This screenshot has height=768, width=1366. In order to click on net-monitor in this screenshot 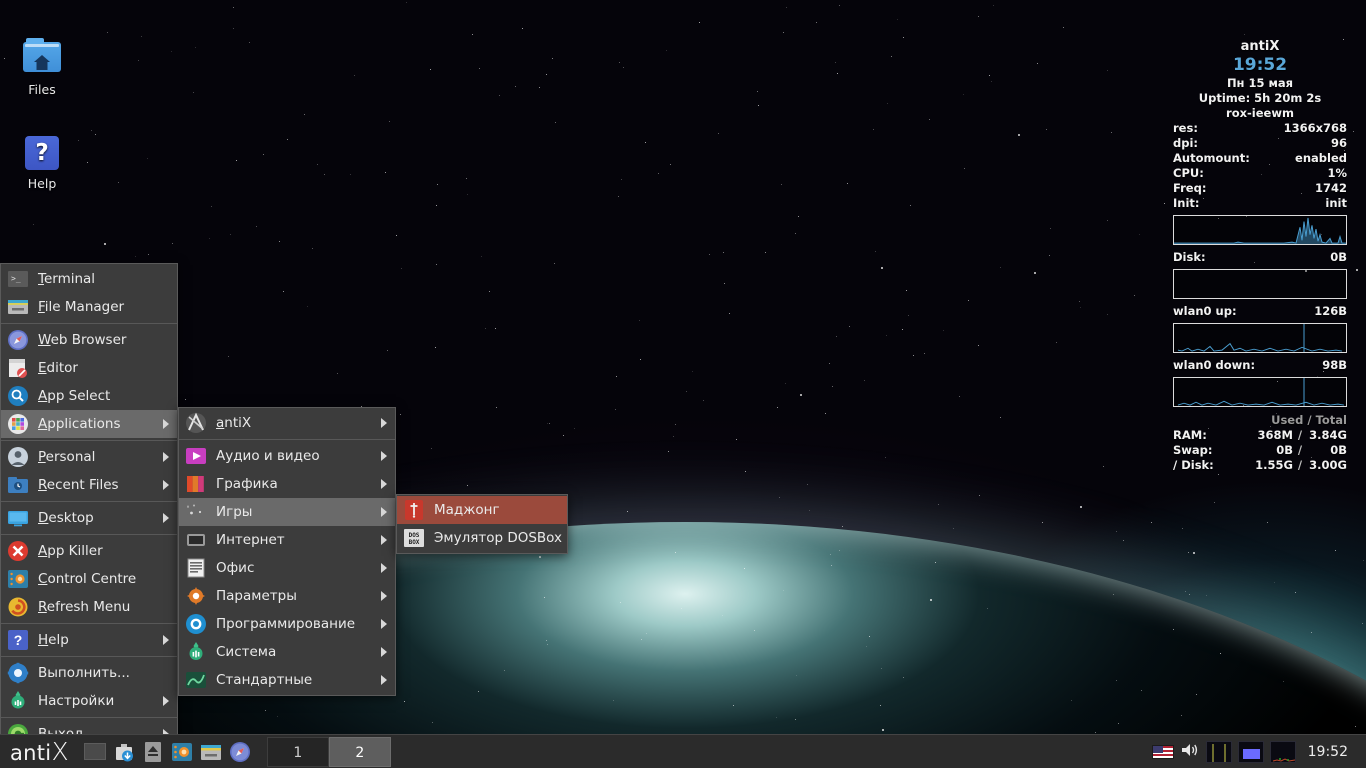, I will do `click(1250, 751)`.